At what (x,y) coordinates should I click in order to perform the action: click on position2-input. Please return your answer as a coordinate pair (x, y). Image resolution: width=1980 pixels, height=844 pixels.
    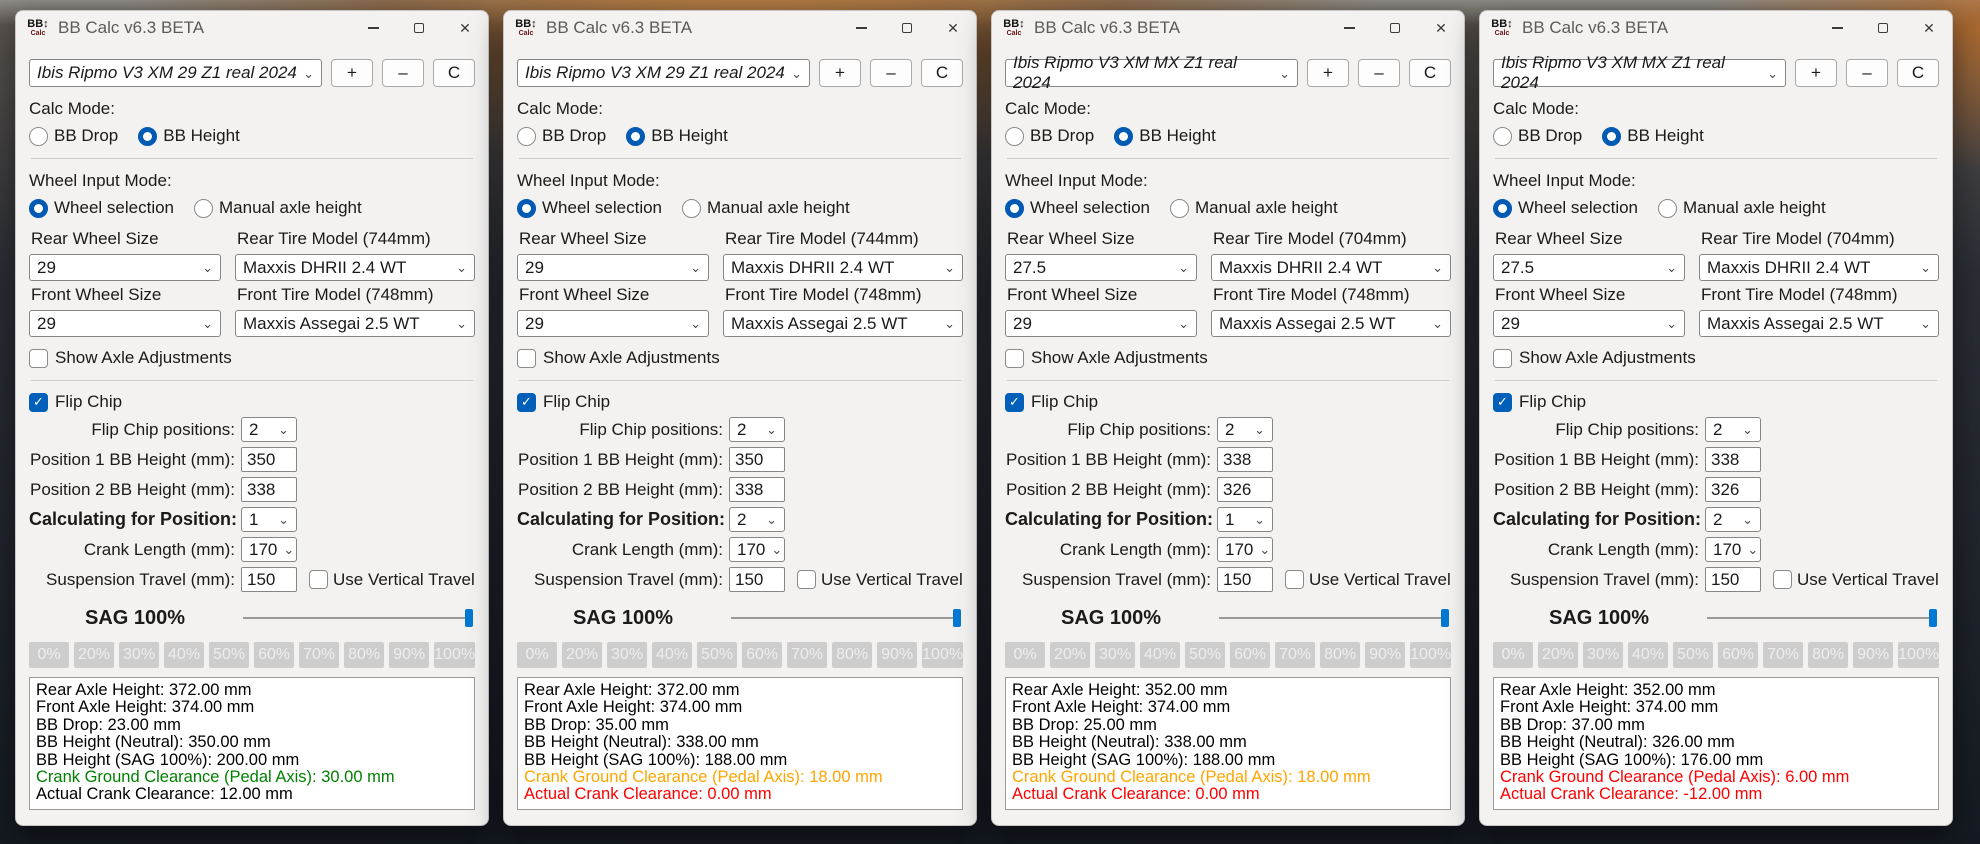
    Looking at the image, I should click on (1733, 489).